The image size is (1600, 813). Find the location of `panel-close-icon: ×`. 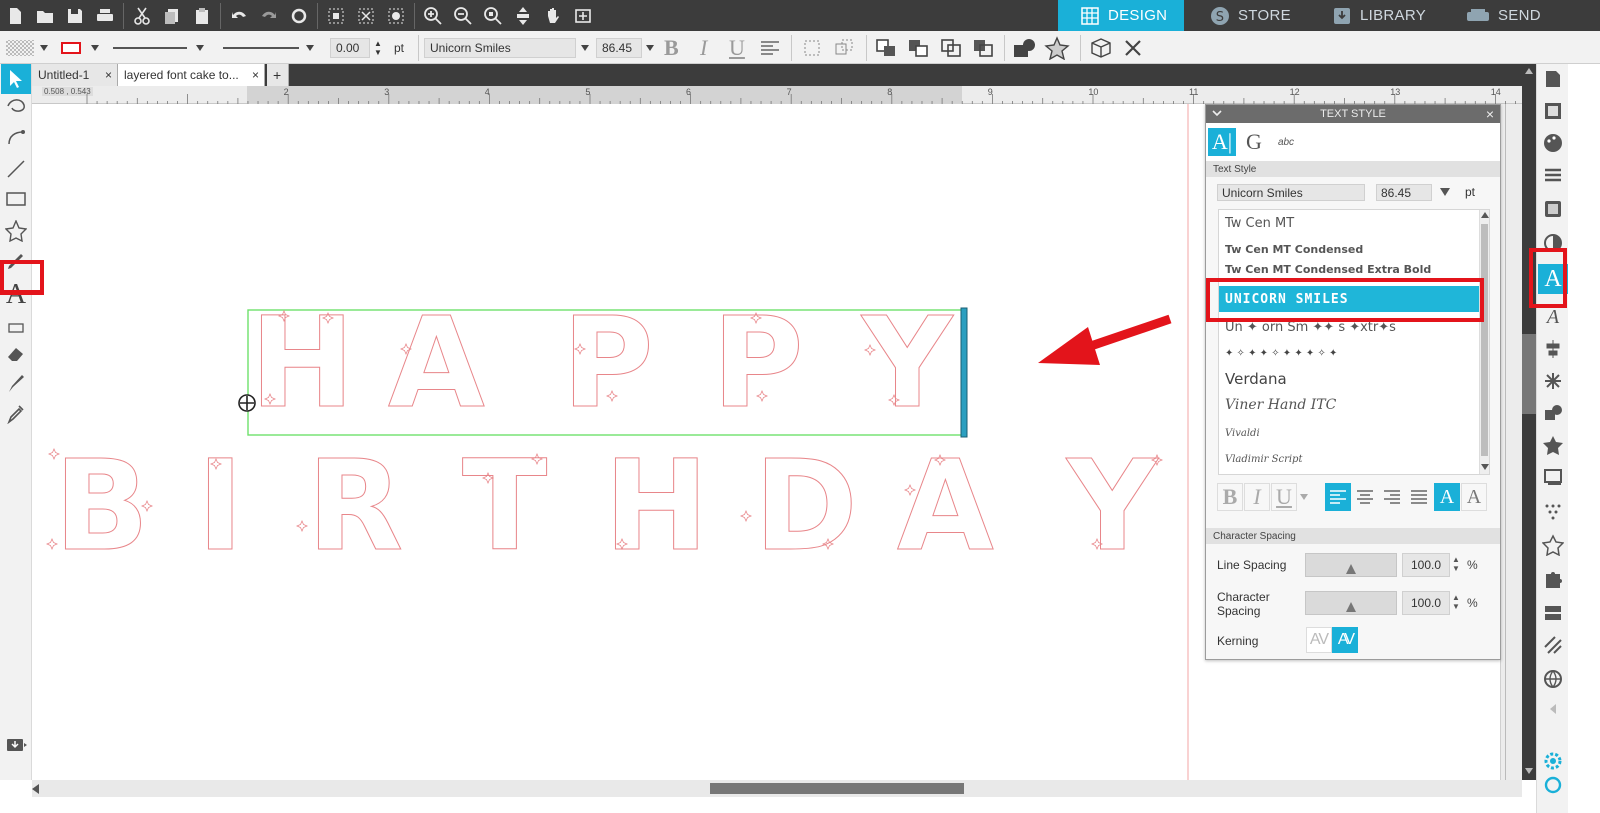

panel-close-icon: × is located at coordinates (1490, 114).